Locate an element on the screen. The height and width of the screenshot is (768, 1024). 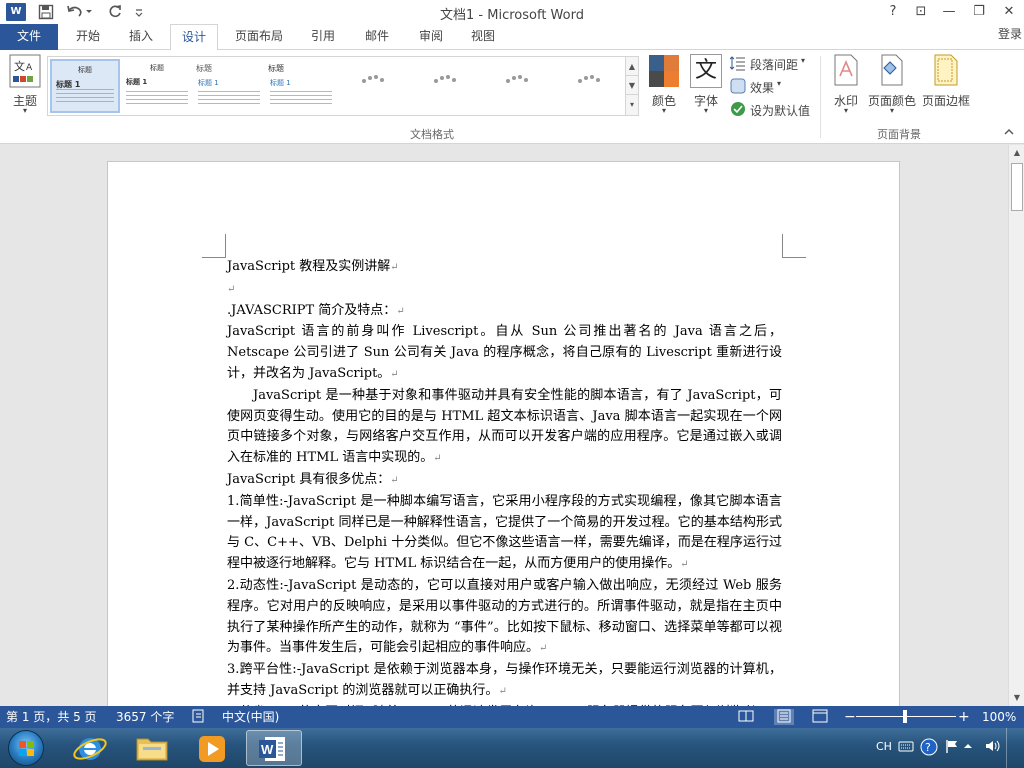
restore-button: ❐ is located at coordinates (979, 12).